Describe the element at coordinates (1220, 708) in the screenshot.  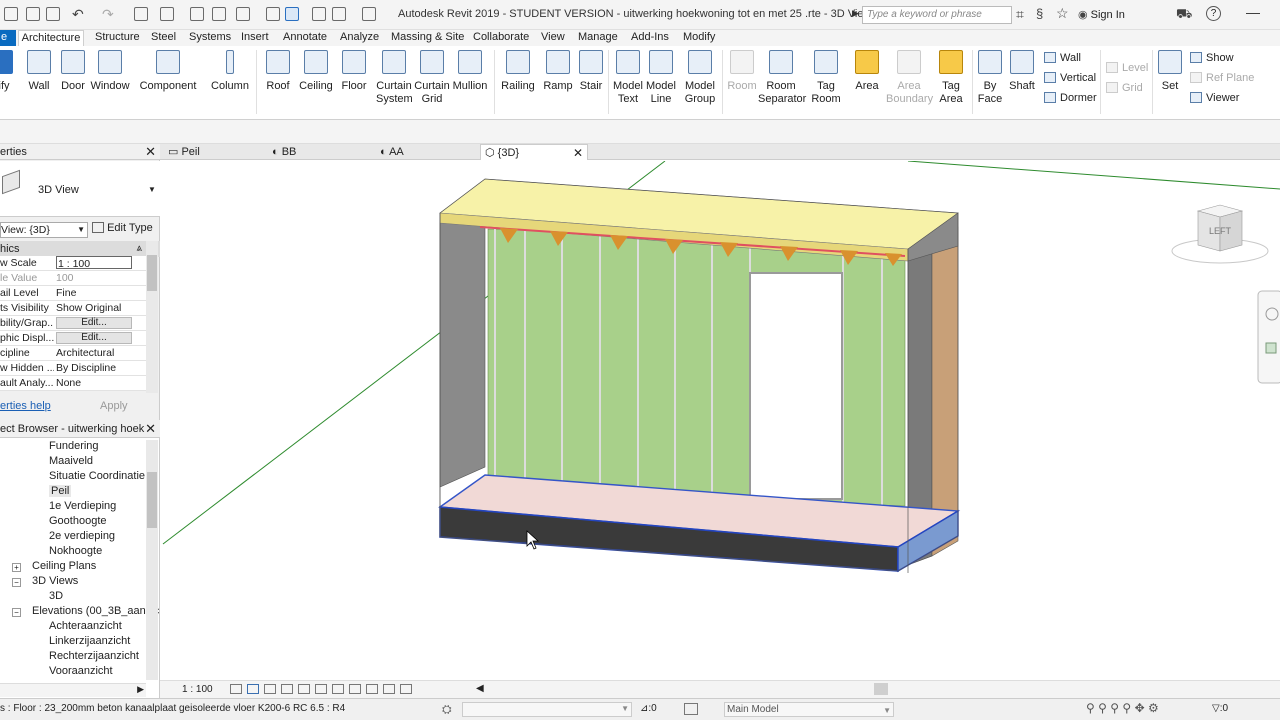
I see `filter-count: ▽:0` at that location.